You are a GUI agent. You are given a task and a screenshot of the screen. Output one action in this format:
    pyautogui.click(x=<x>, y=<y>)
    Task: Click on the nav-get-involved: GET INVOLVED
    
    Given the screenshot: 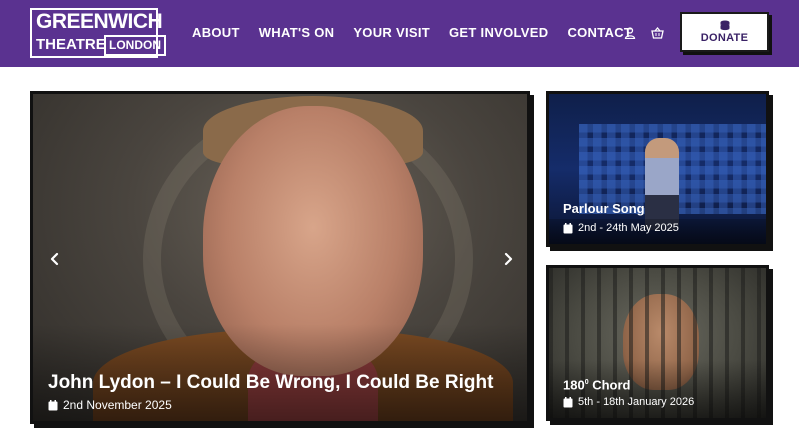 What is the action you would take?
    pyautogui.click(x=498, y=33)
    